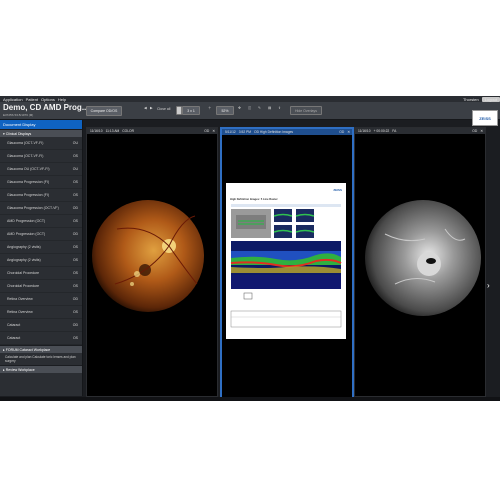 The image size is (500, 500). What do you see at coordinates (41, 325) in the screenshot?
I see `sidebar-item: Cataract OD` at bounding box center [41, 325].